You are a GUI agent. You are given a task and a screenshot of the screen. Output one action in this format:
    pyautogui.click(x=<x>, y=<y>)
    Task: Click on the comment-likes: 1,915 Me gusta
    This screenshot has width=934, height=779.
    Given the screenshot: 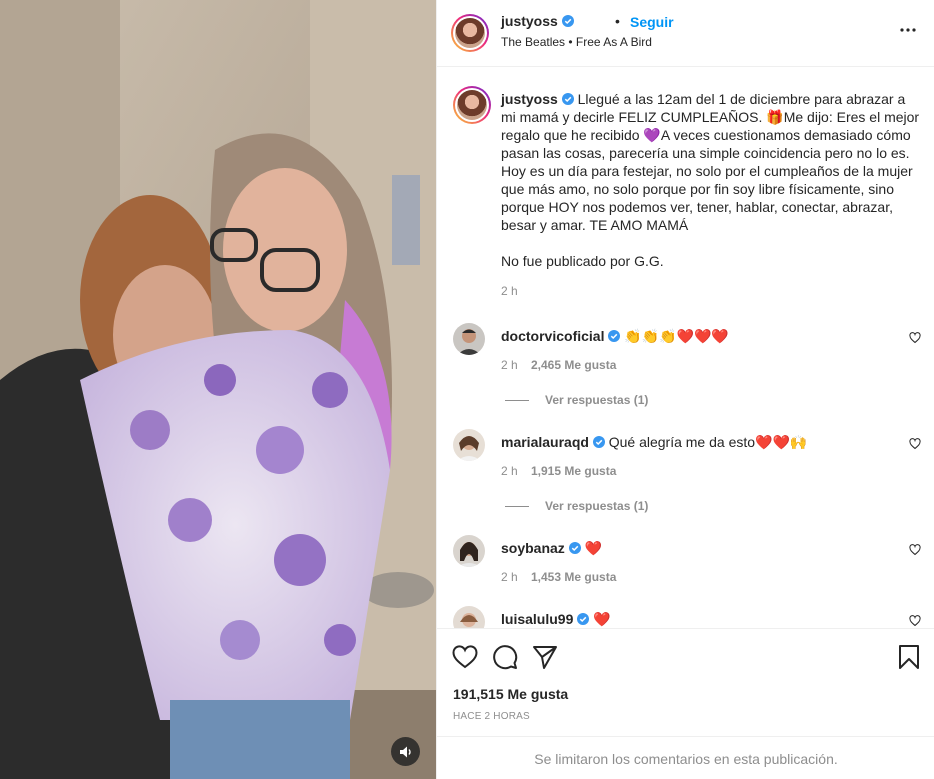 What is the action you would take?
    pyautogui.click(x=573, y=471)
    